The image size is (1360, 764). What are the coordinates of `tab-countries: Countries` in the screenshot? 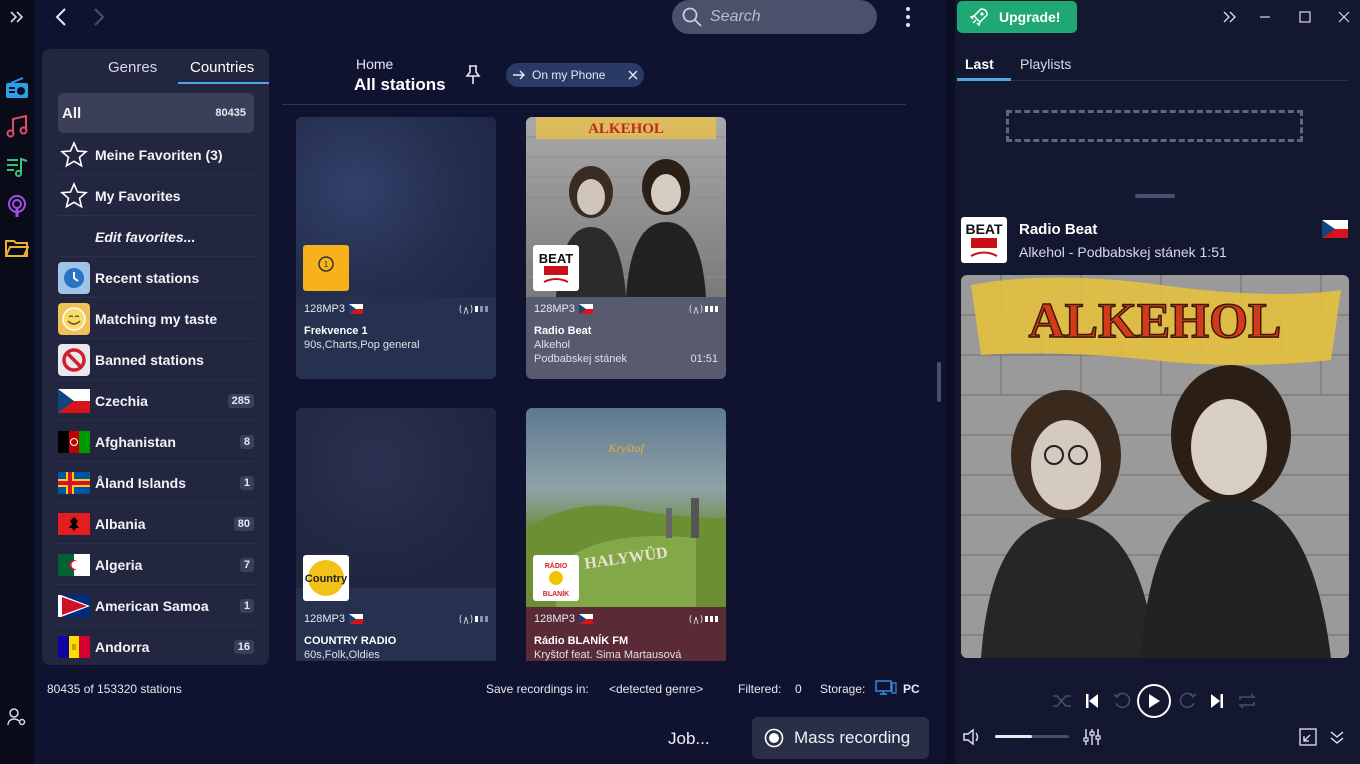 It's located at (222, 67).